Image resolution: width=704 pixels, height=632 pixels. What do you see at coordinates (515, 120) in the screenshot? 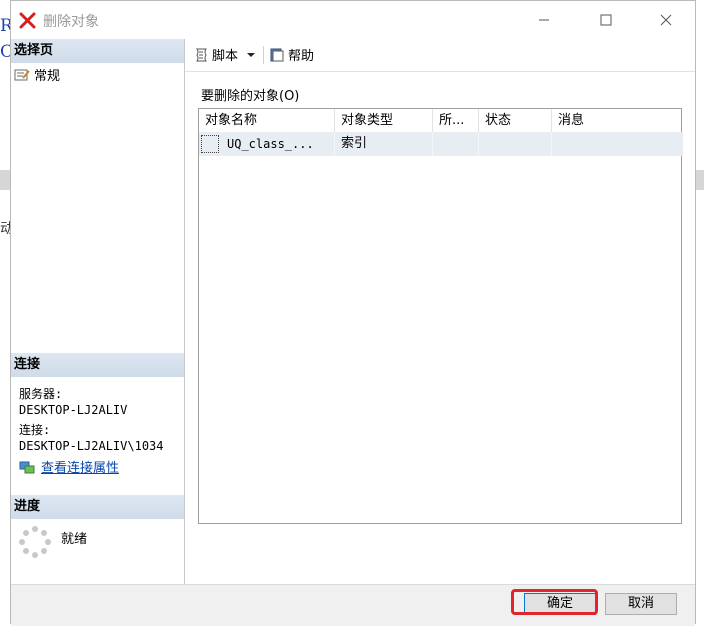
I see `column-header-status: 状态` at bounding box center [515, 120].